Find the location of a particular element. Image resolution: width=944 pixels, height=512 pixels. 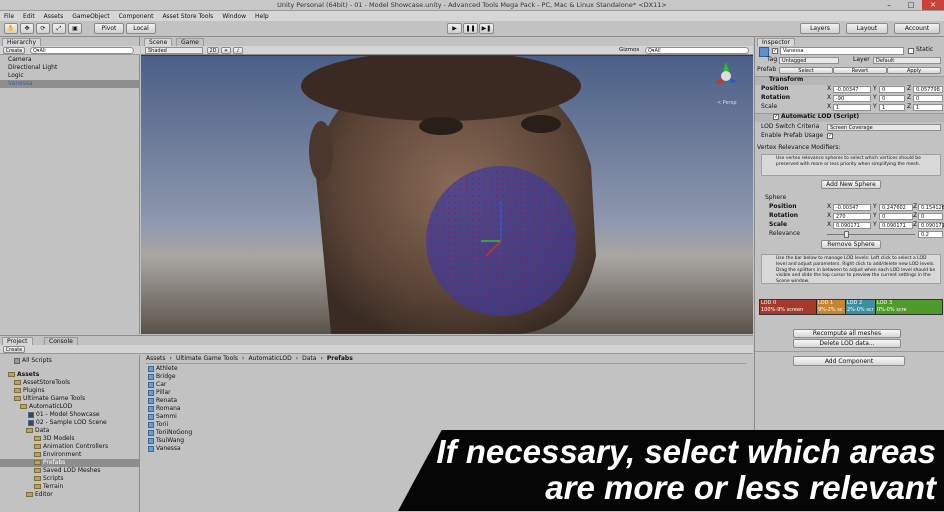

gizmos-dropdown: Gizmos is located at coordinates (629, 50).